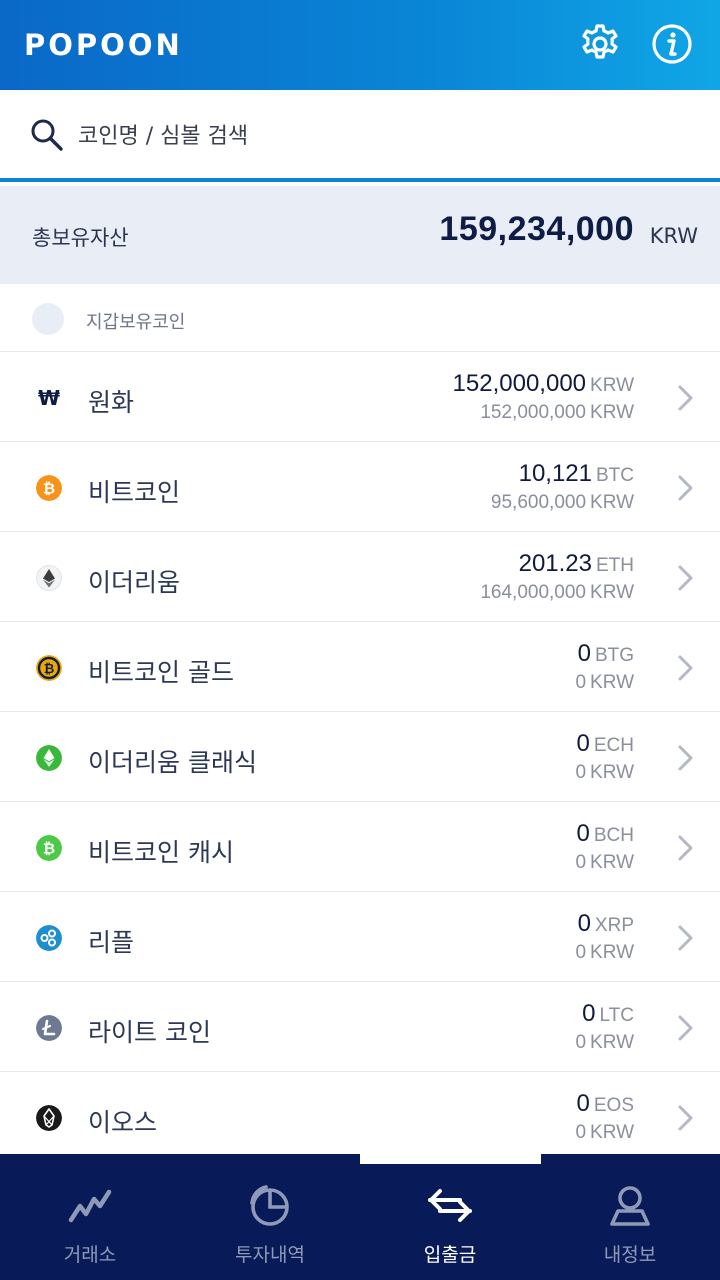 The height and width of the screenshot is (1280, 720). What do you see at coordinates (49, 1028) in the screenshot?
I see `litecoin-icon` at bounding box center [49, 1028].